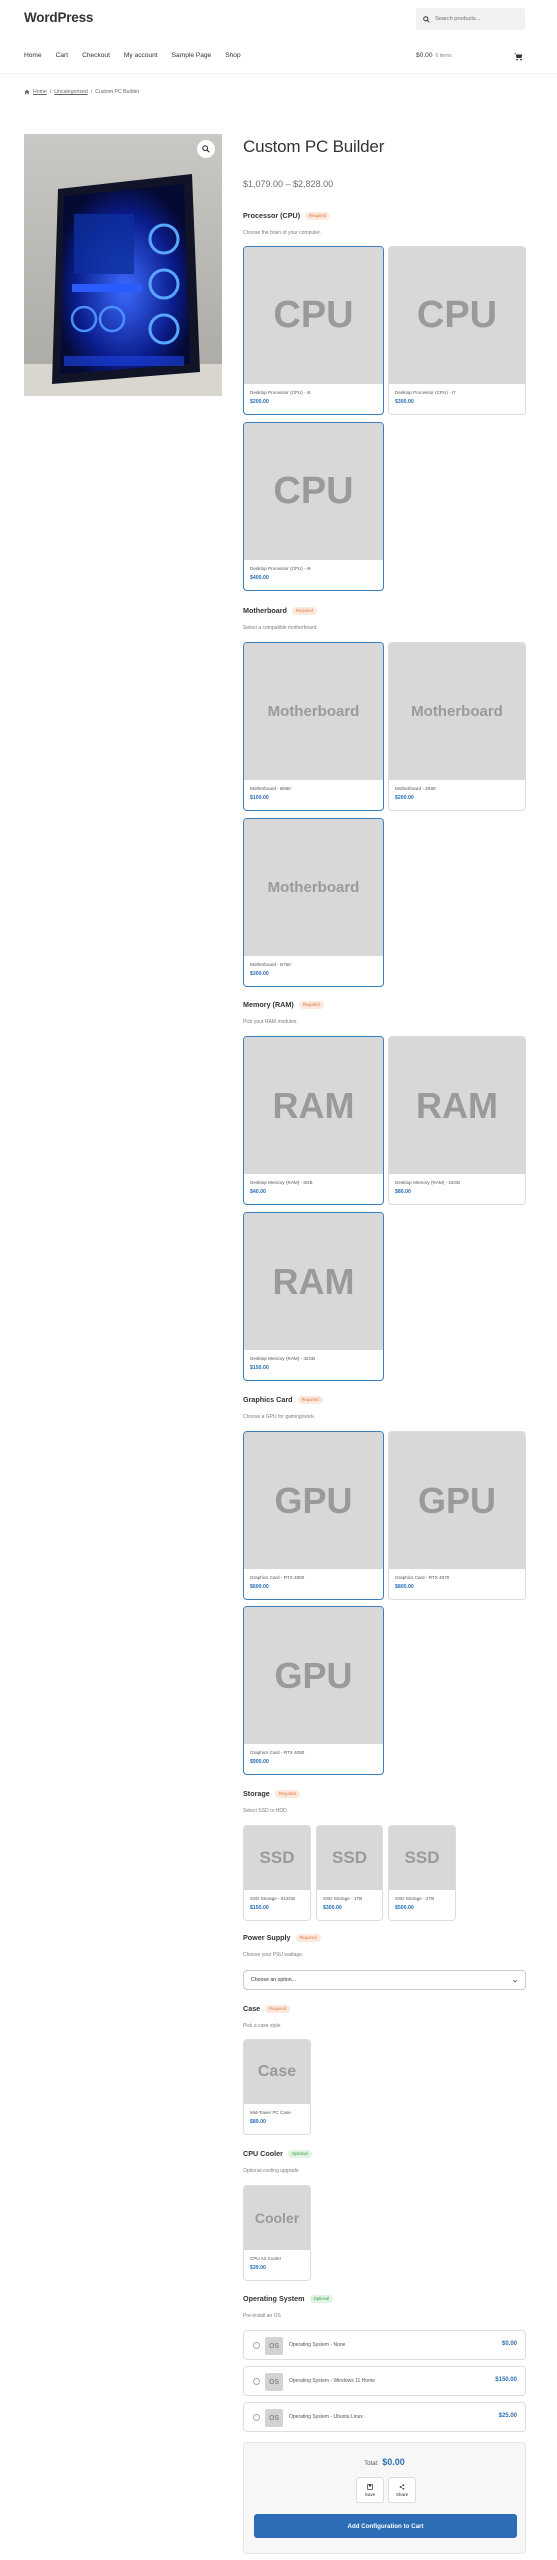 The image size is (557, 2560). Describe the element at coordinates (370, 2494) in the screenshot. I see `save-label: Save` at that location.